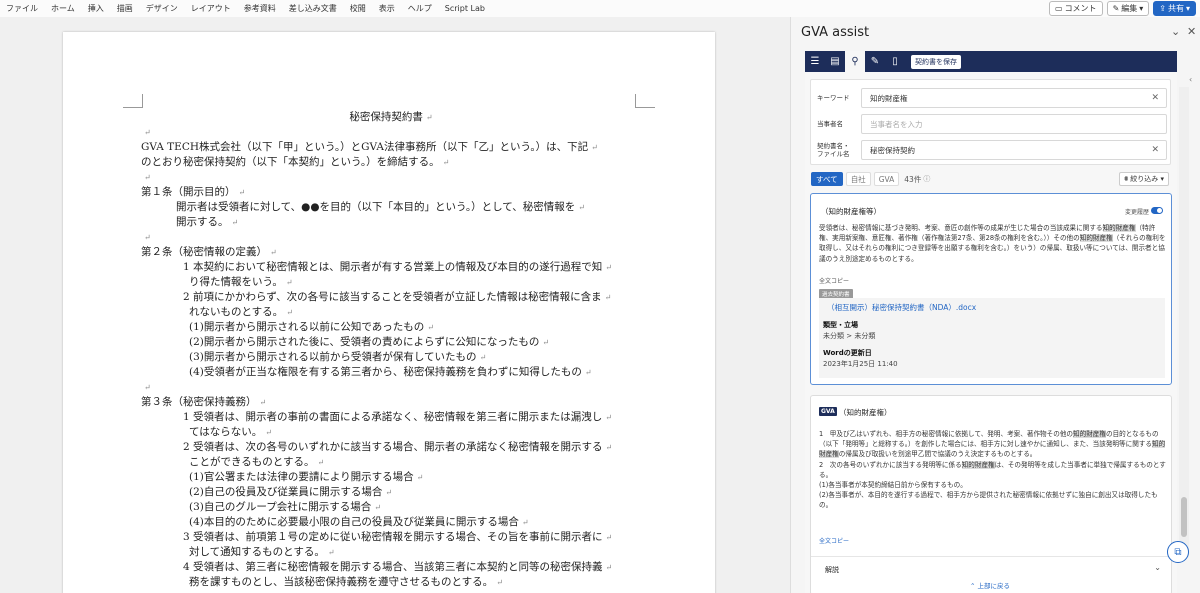 The width and height of the screenshot is (1200, 593). What do you see at coordinates (306, 477) in the screenshot?
I see `document-line: (1)官公署または法律の要請により開示する場合 ↵` at bounding box center [306, 477].